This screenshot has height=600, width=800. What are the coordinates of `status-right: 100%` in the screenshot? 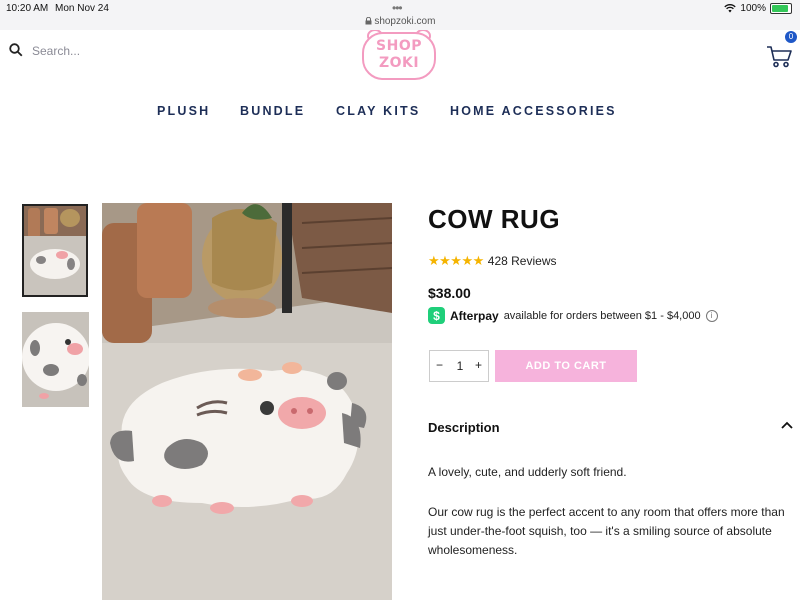 It's located at (758, 8).